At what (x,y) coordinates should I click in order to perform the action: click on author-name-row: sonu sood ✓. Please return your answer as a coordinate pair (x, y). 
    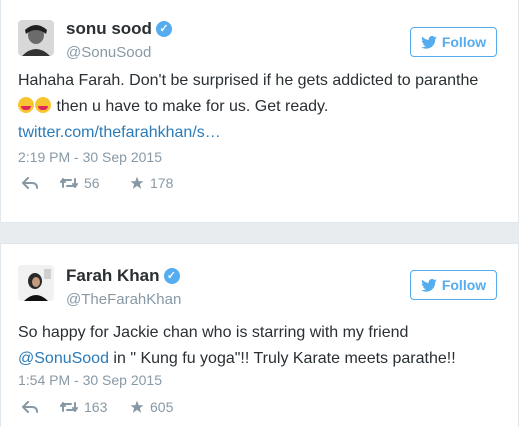
    Looking at the image, I should click on (119, 29).